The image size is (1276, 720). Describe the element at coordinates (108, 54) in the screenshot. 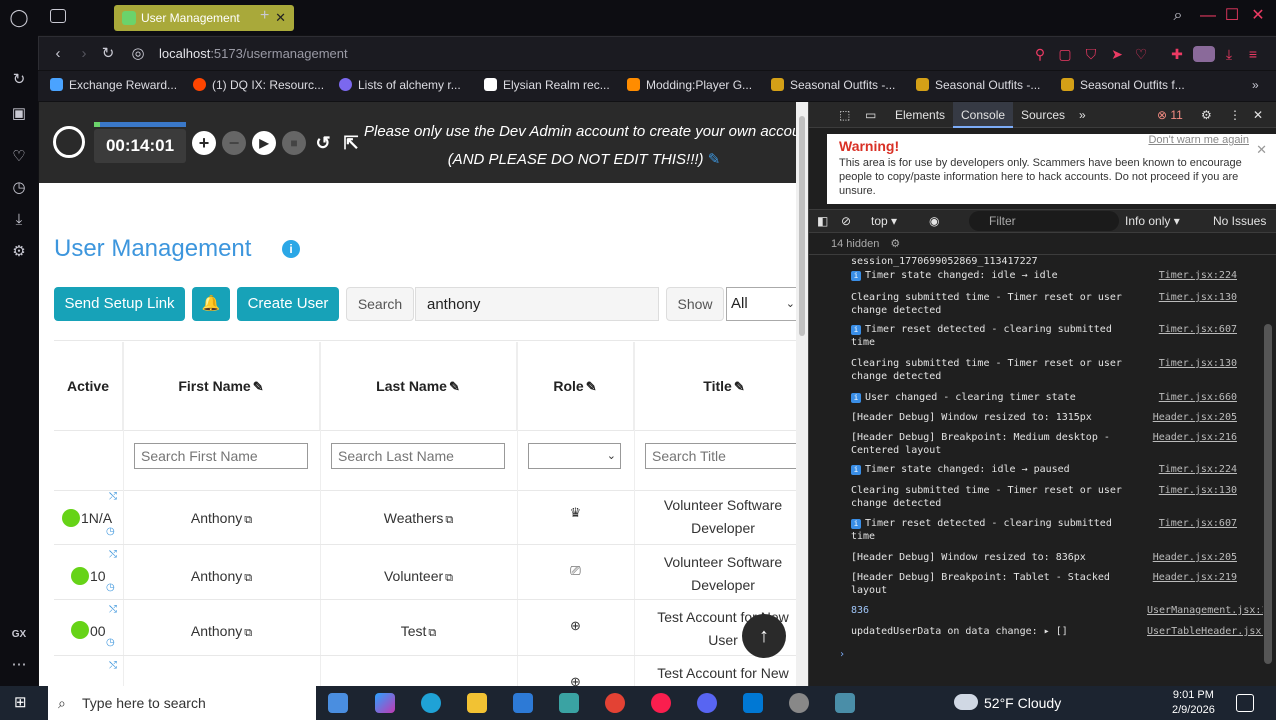

I see `reload-icon: ↻` at that location.